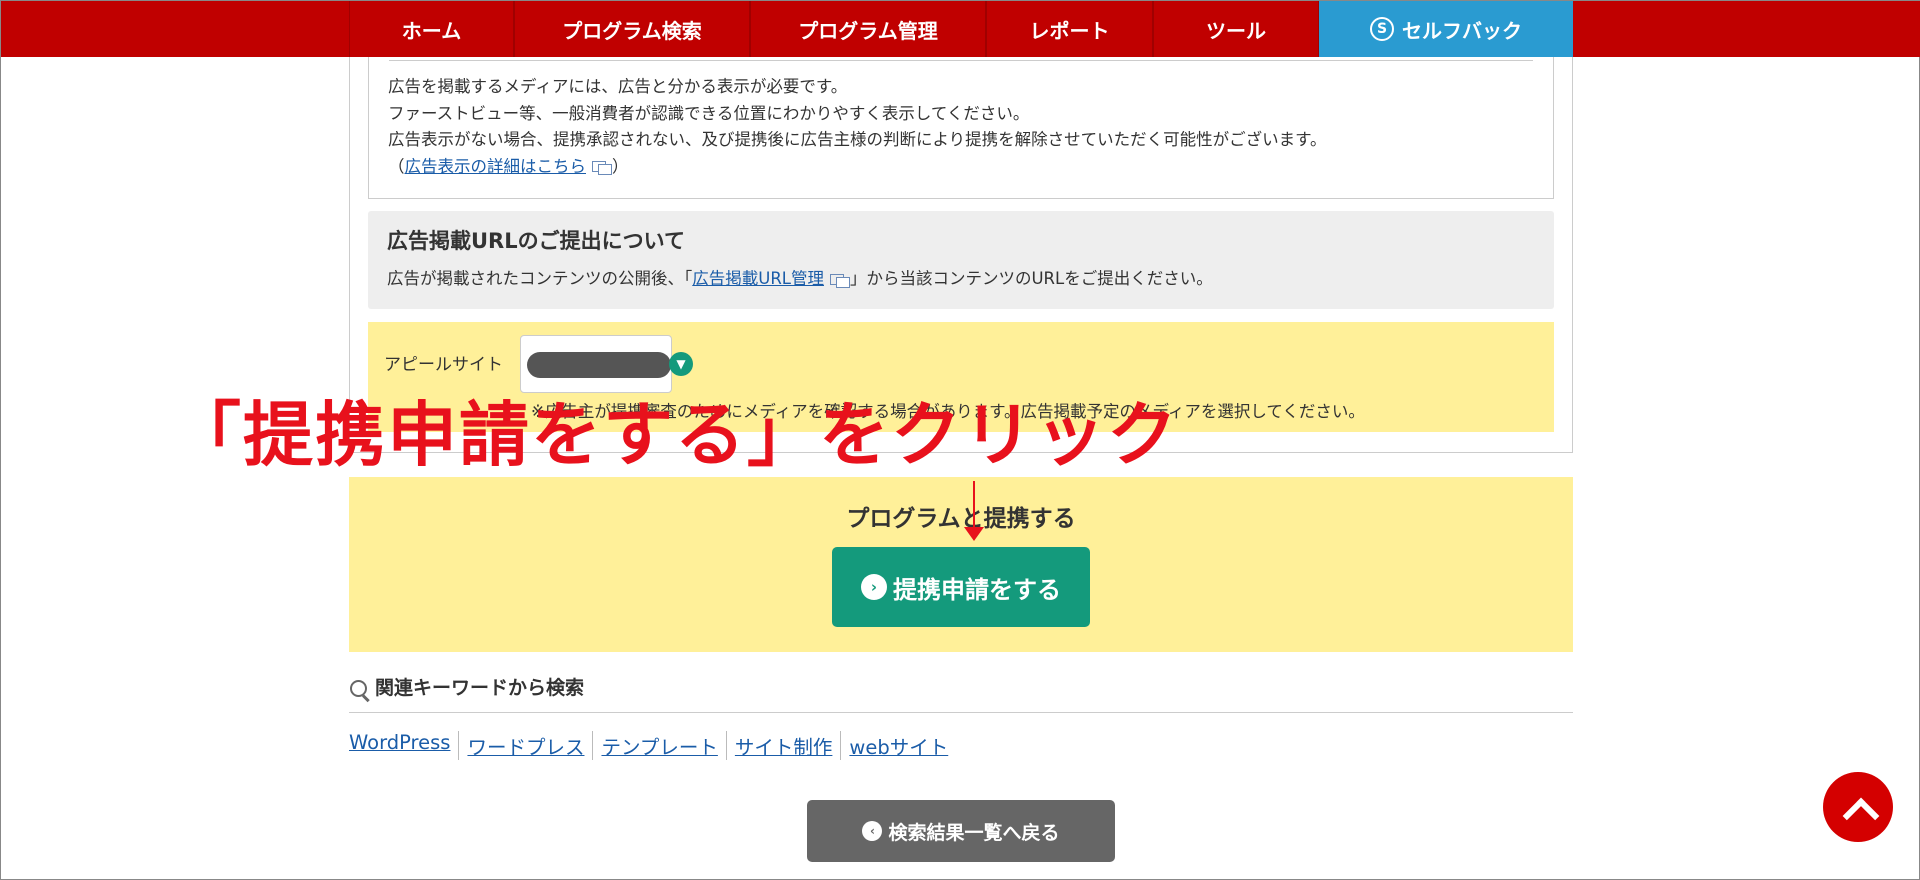  Describe the element at coordinates (632, 29) in the screenshot. I see `nav-program-search: プログラム検索` at that location.